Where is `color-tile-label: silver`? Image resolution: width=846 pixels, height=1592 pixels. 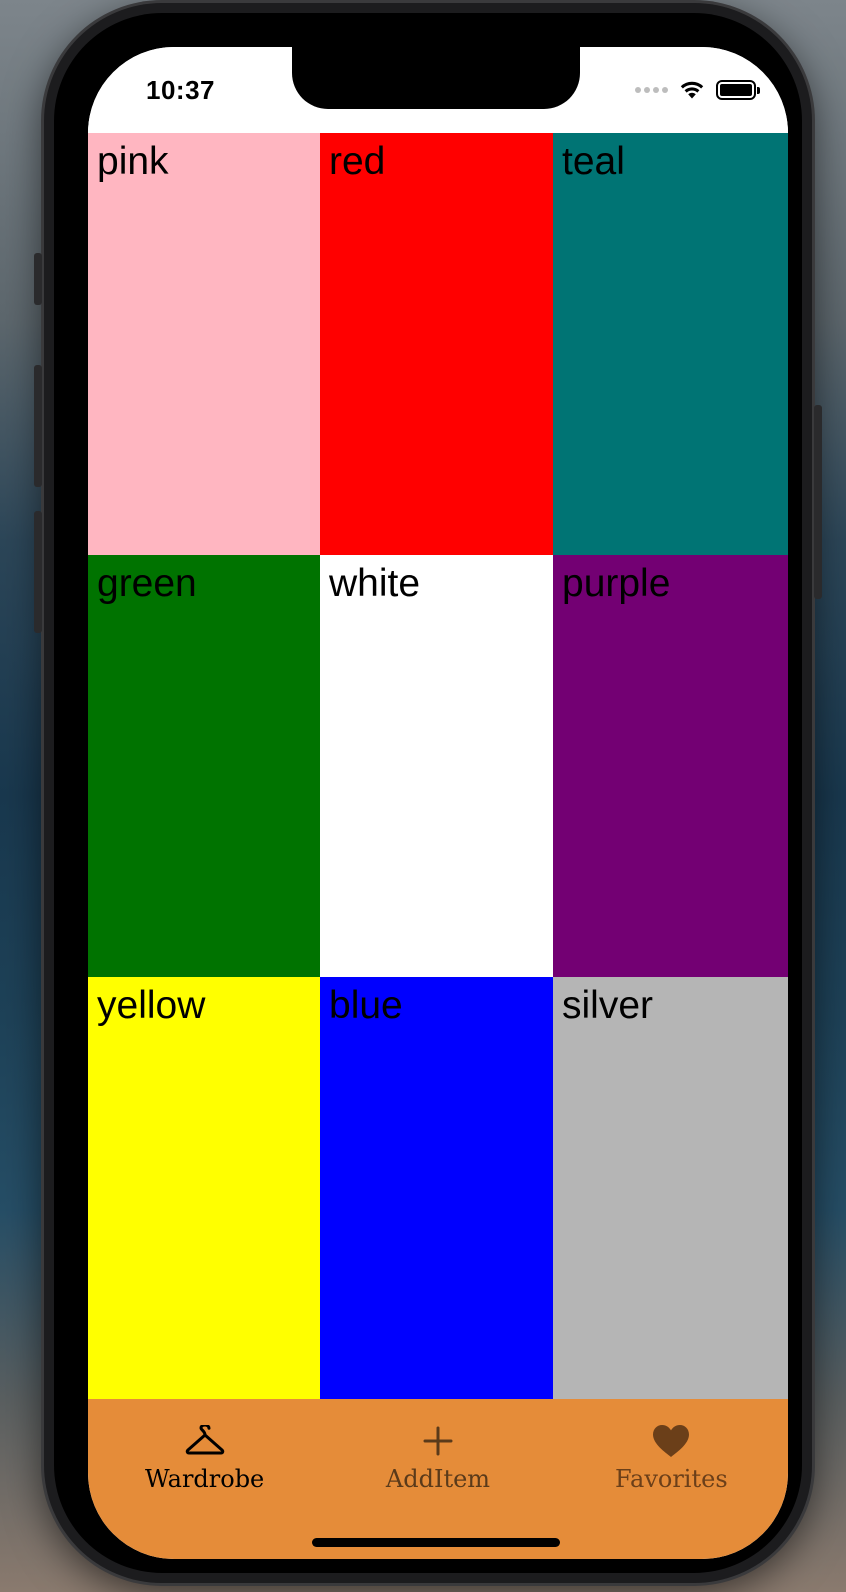
color-tile-label: silver is located at coordinates (608, 1005).